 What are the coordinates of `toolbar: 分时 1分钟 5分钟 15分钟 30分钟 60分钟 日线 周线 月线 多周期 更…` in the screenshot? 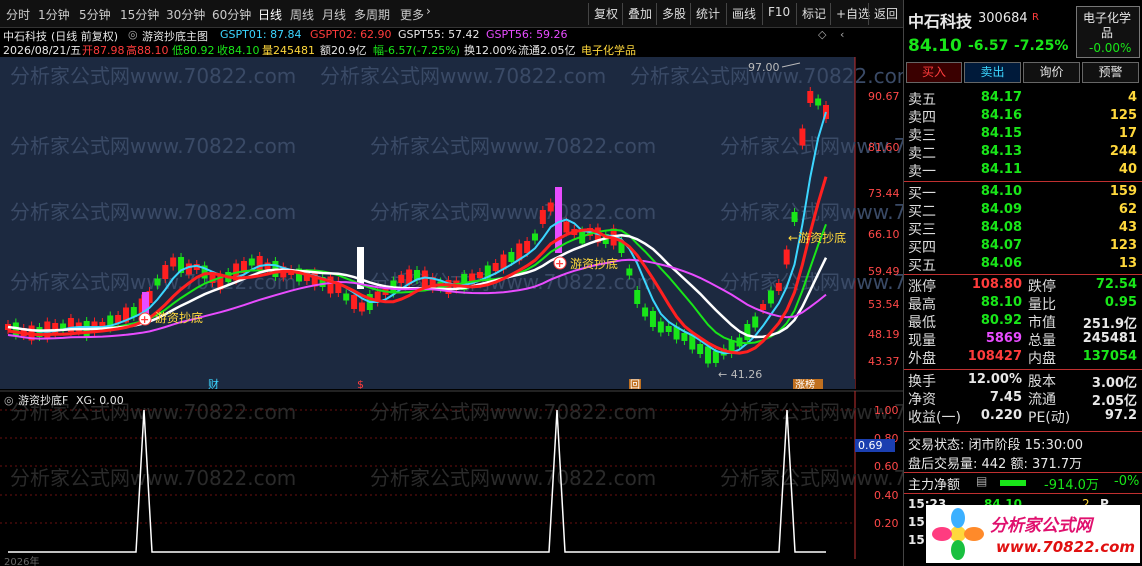 It's located at (451, 14).